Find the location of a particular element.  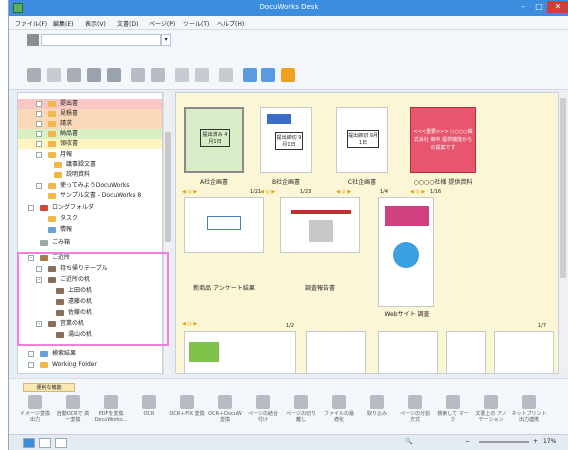

path-input is located at coordinates (101, 40).